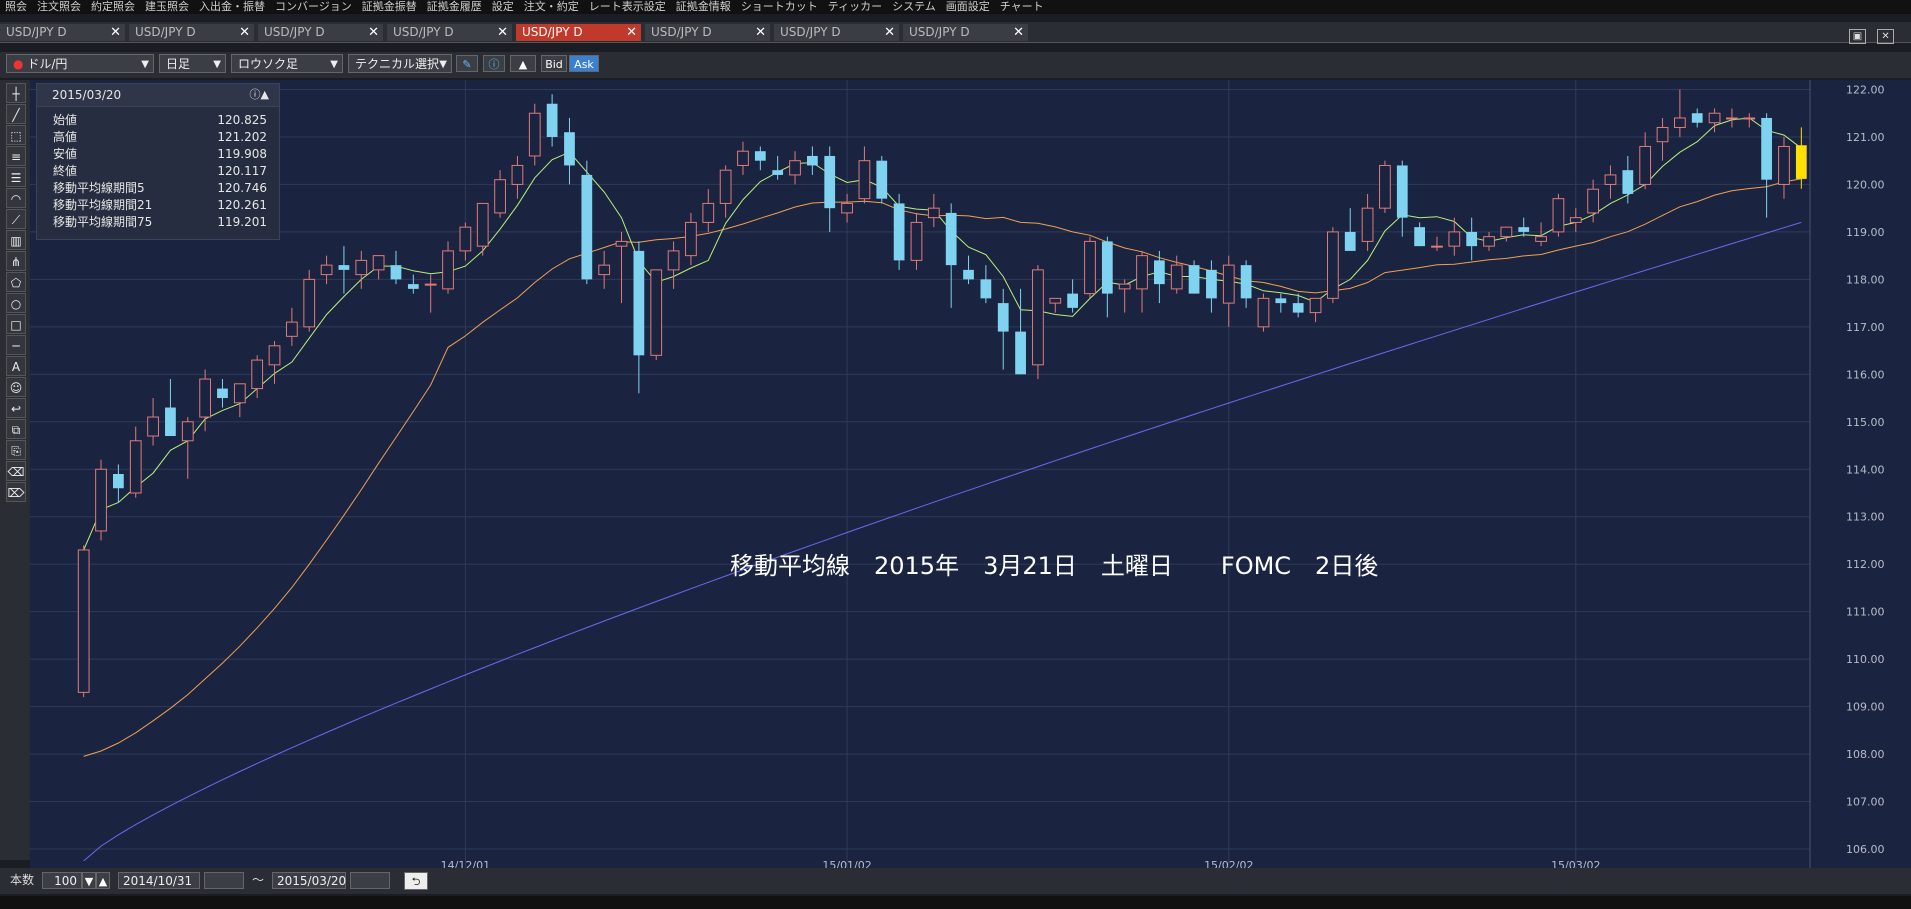 The image size is (1911, 909). I want to click on smiley-icon: ☺, so click(16, 387).